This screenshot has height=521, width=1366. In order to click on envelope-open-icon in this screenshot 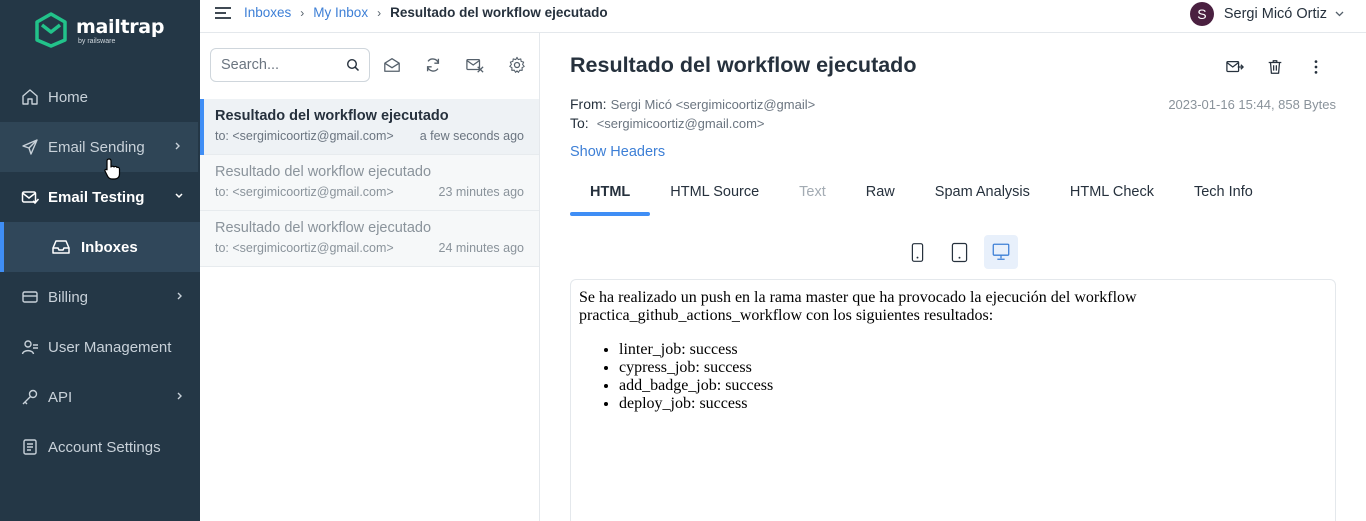, I will do `click(392, 65)`.